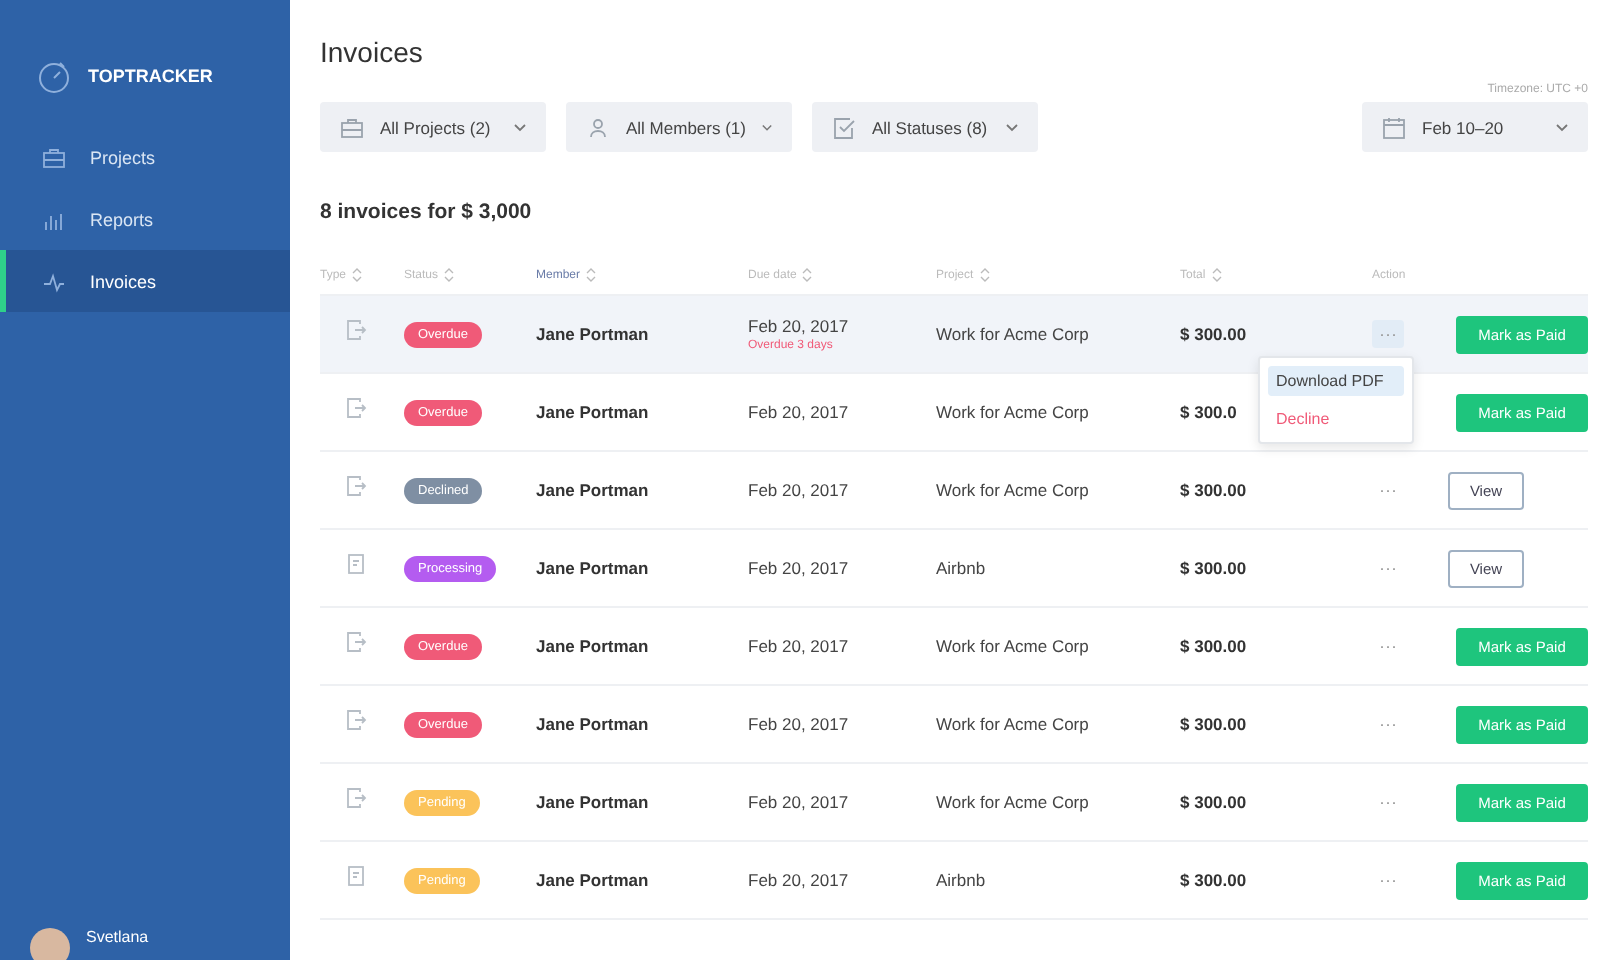  What do you see at coordinates (1394, 127) in the screenshot?
I see `calendar-icon` at bounding box center [1394, 127].